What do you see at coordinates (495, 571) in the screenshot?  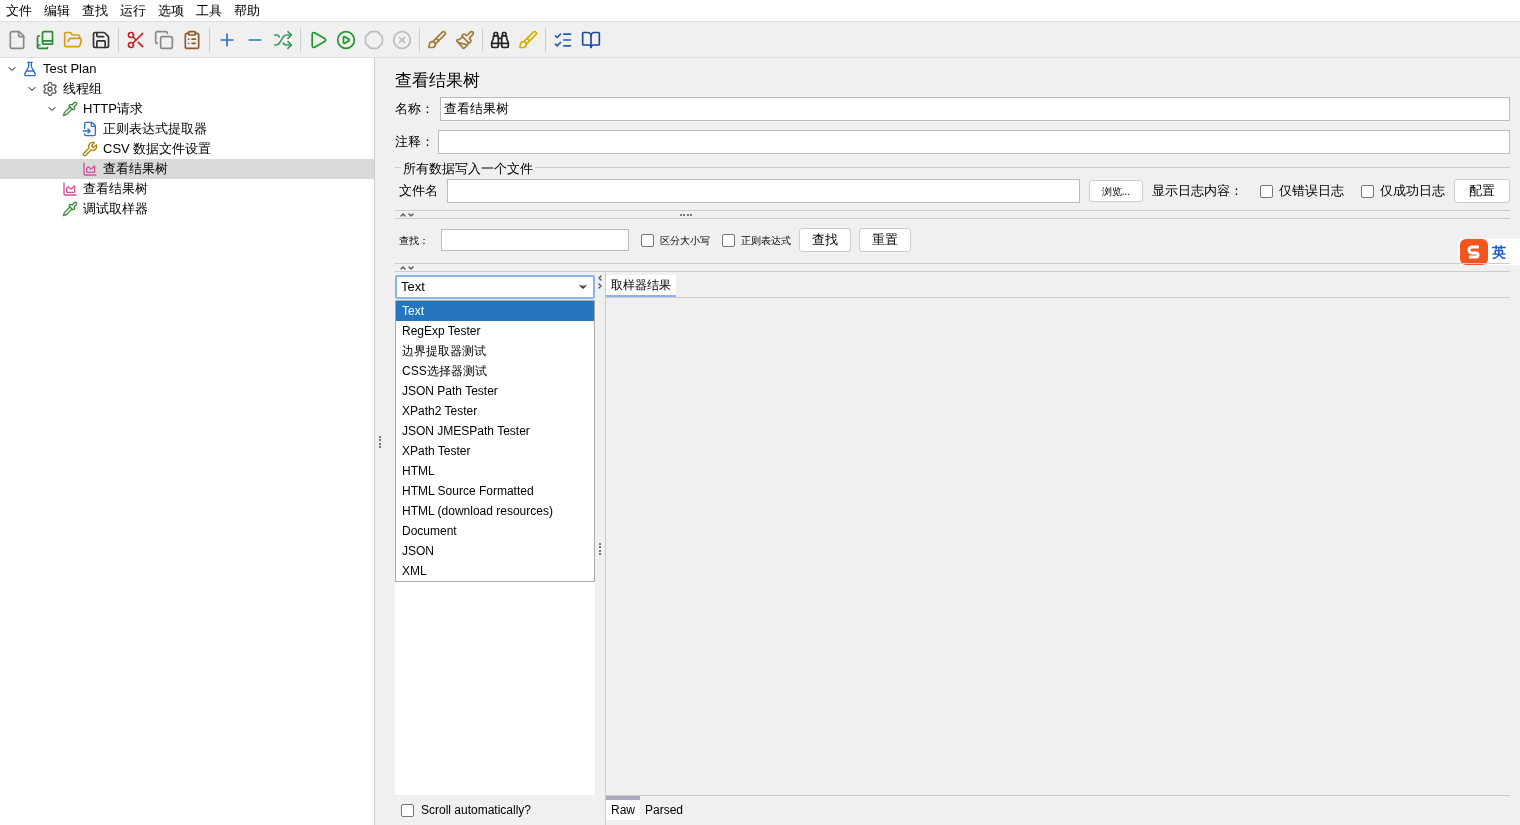 I see `dropdown-option: XML` at bounding box center [495, 571].